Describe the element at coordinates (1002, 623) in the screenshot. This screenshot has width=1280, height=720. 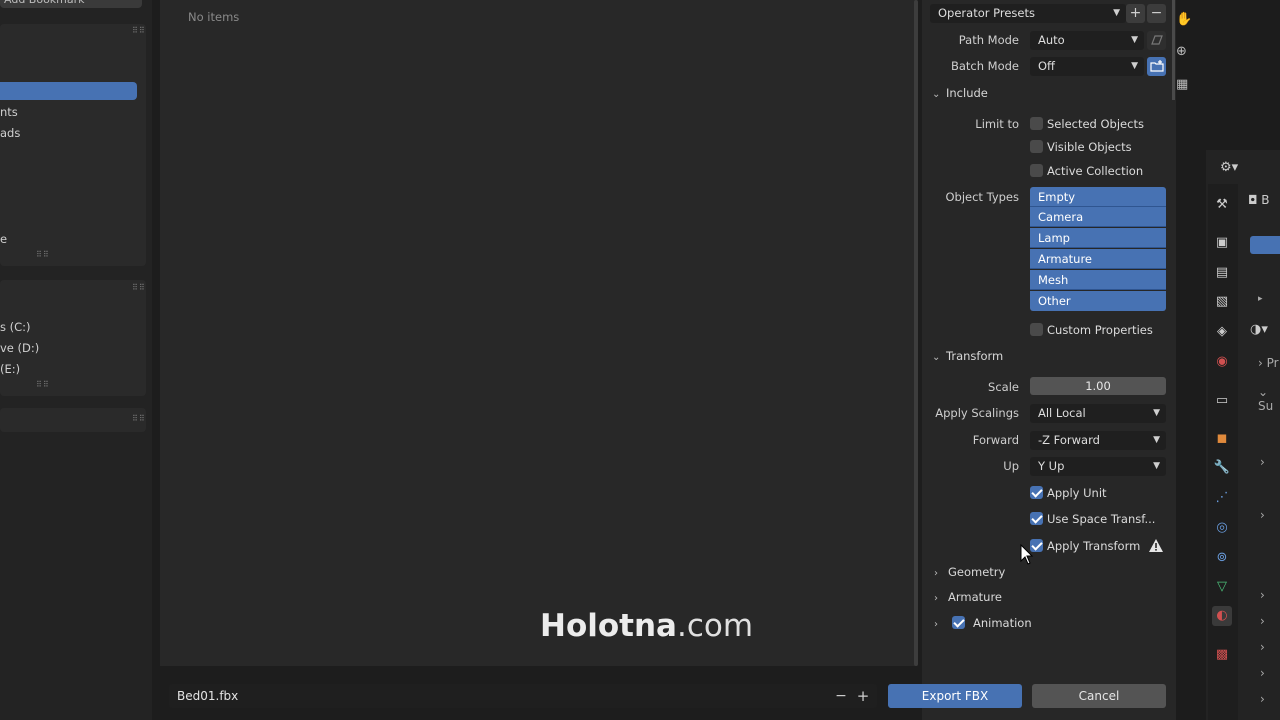
I see `animation-label: Animation` at that location.